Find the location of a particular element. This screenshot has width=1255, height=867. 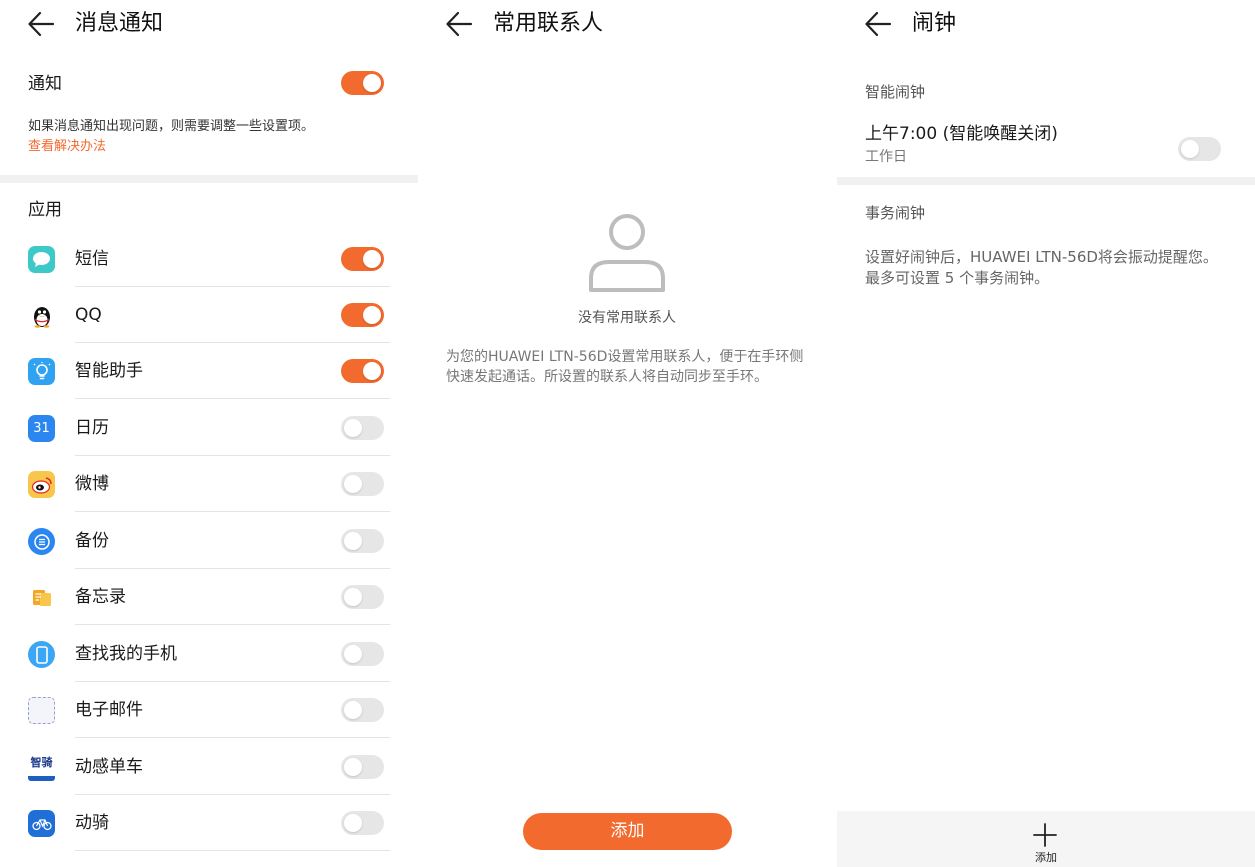

app-name: 查找我的手机 is located at coordinates (126, 654).